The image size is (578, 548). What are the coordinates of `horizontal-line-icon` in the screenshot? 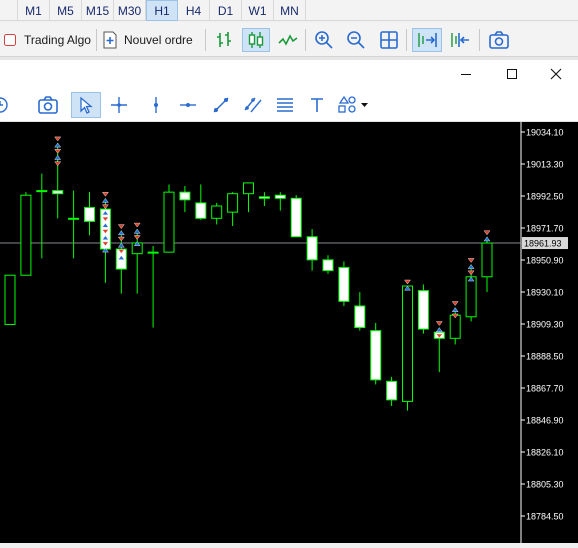 It's located at (188, 105).